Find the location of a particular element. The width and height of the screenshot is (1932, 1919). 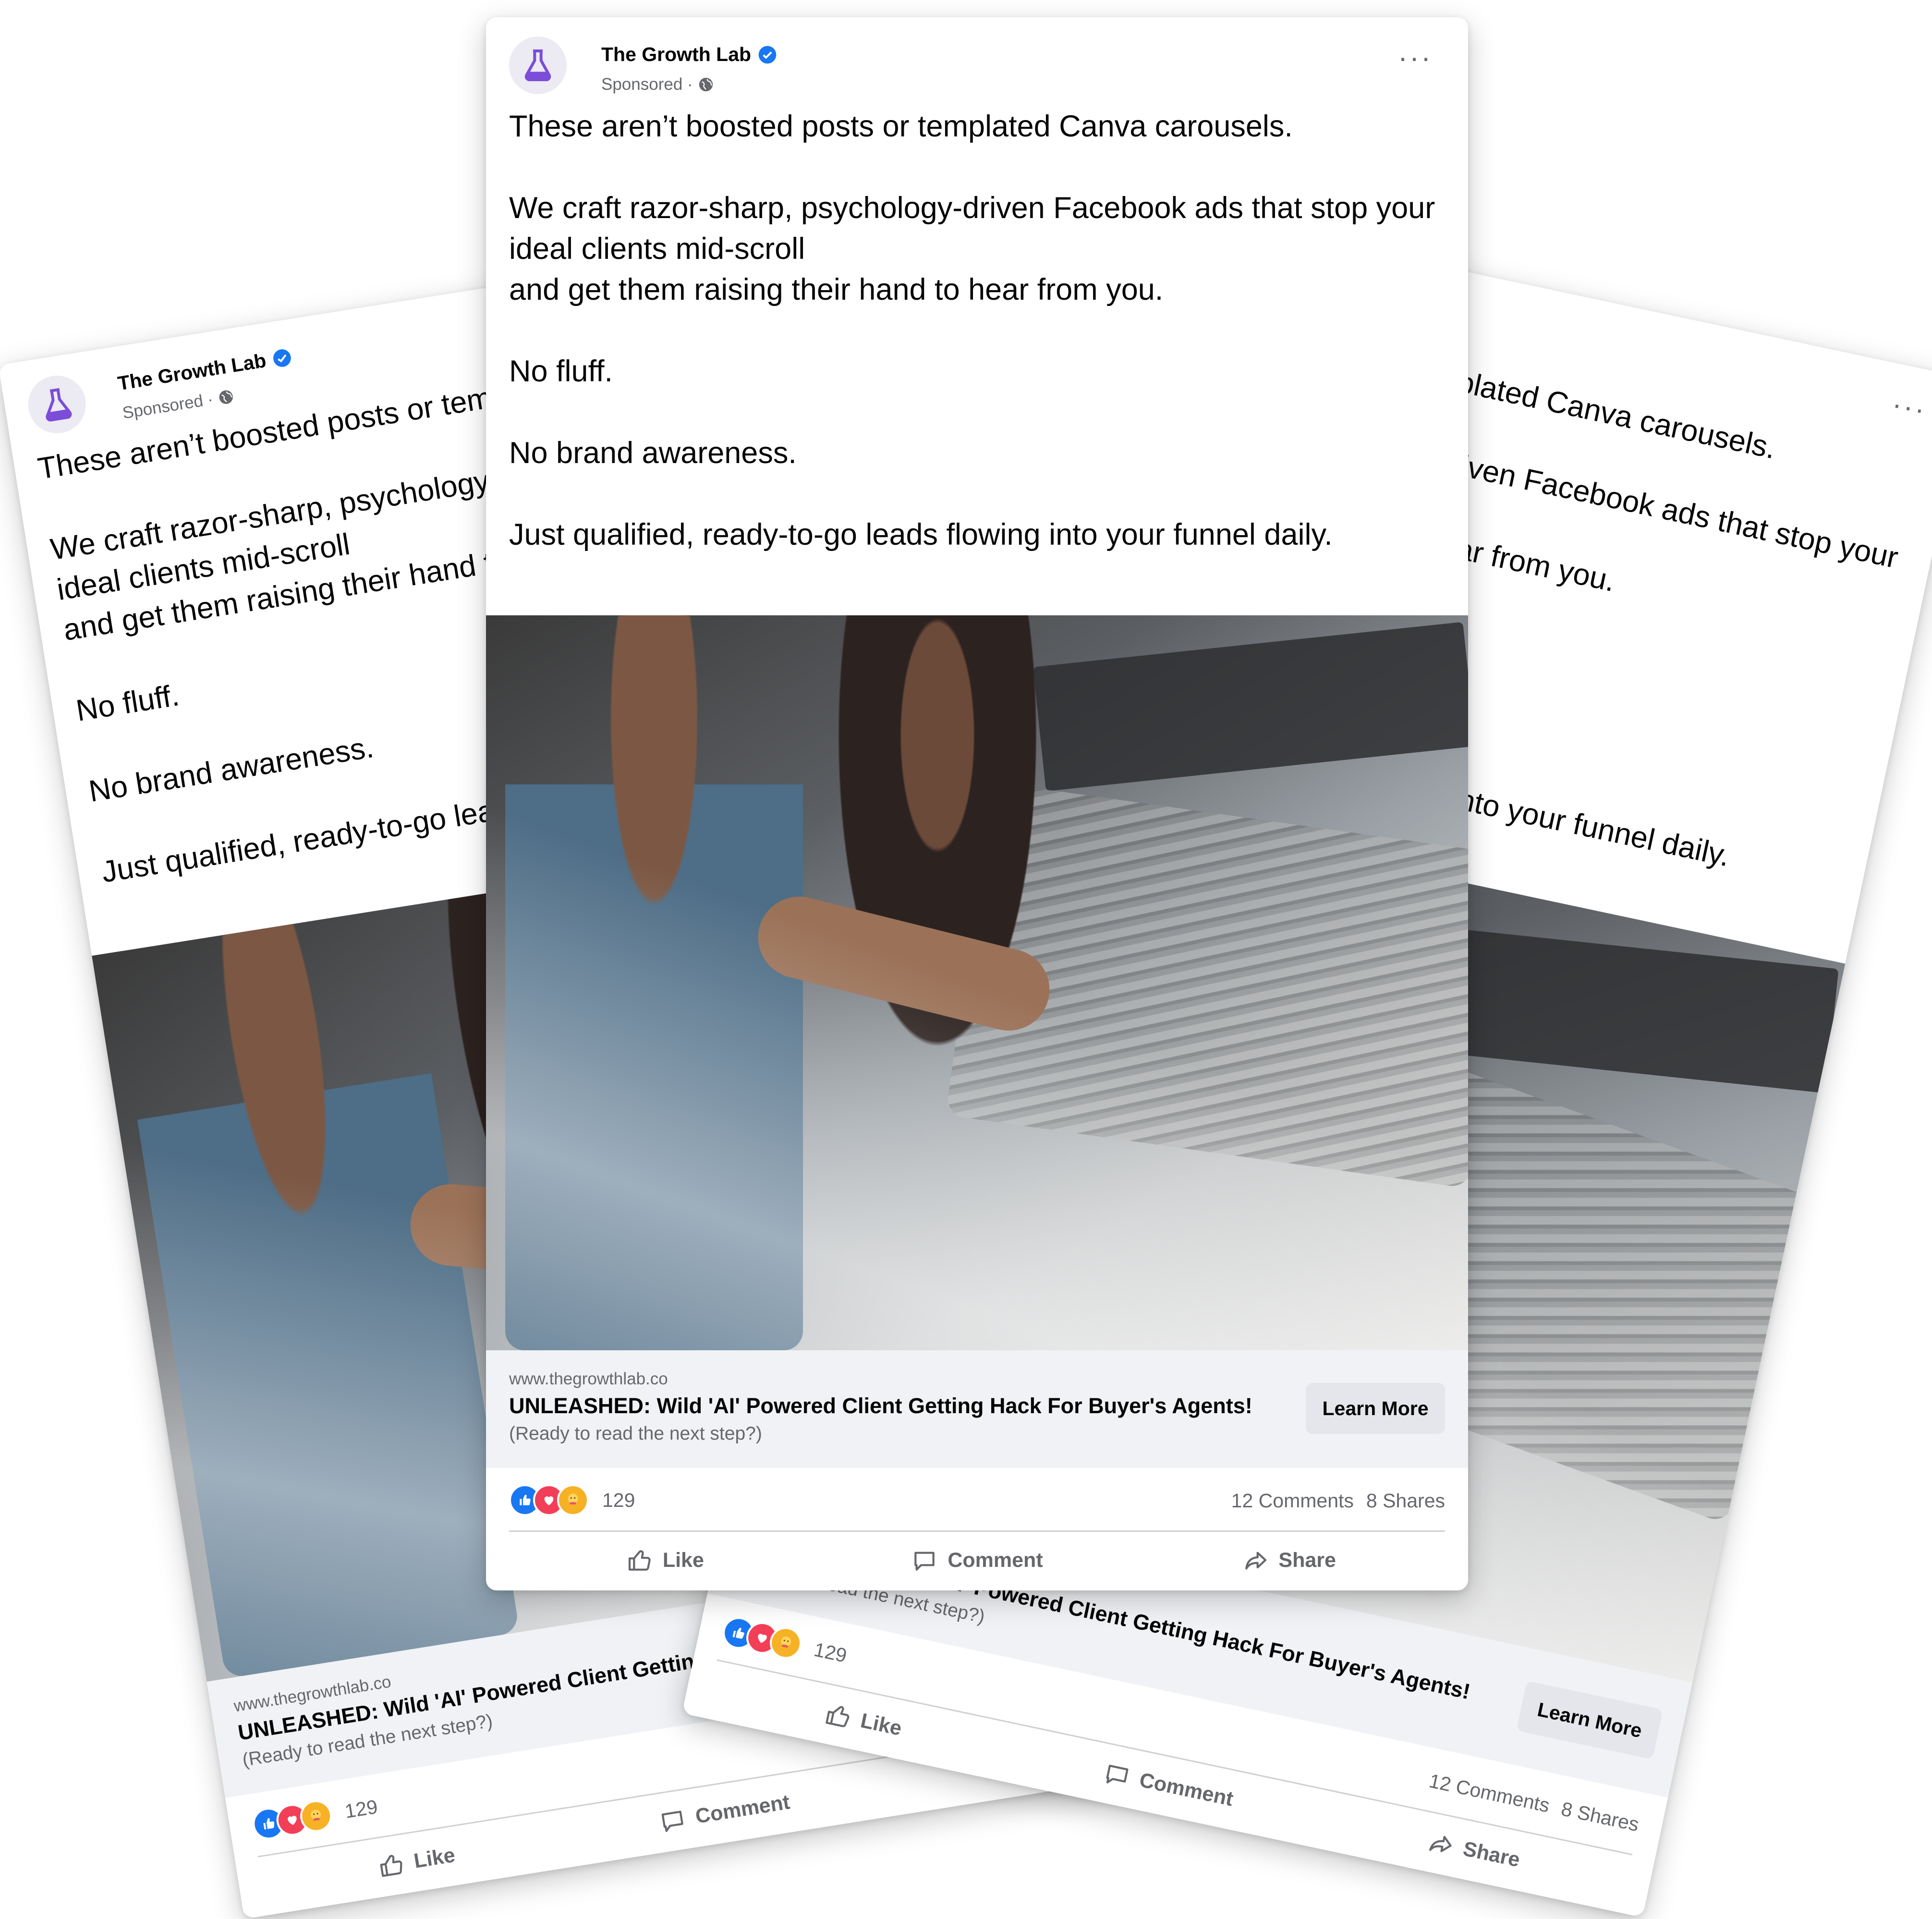

like-button: Like is located at coordinates (665, 1560).